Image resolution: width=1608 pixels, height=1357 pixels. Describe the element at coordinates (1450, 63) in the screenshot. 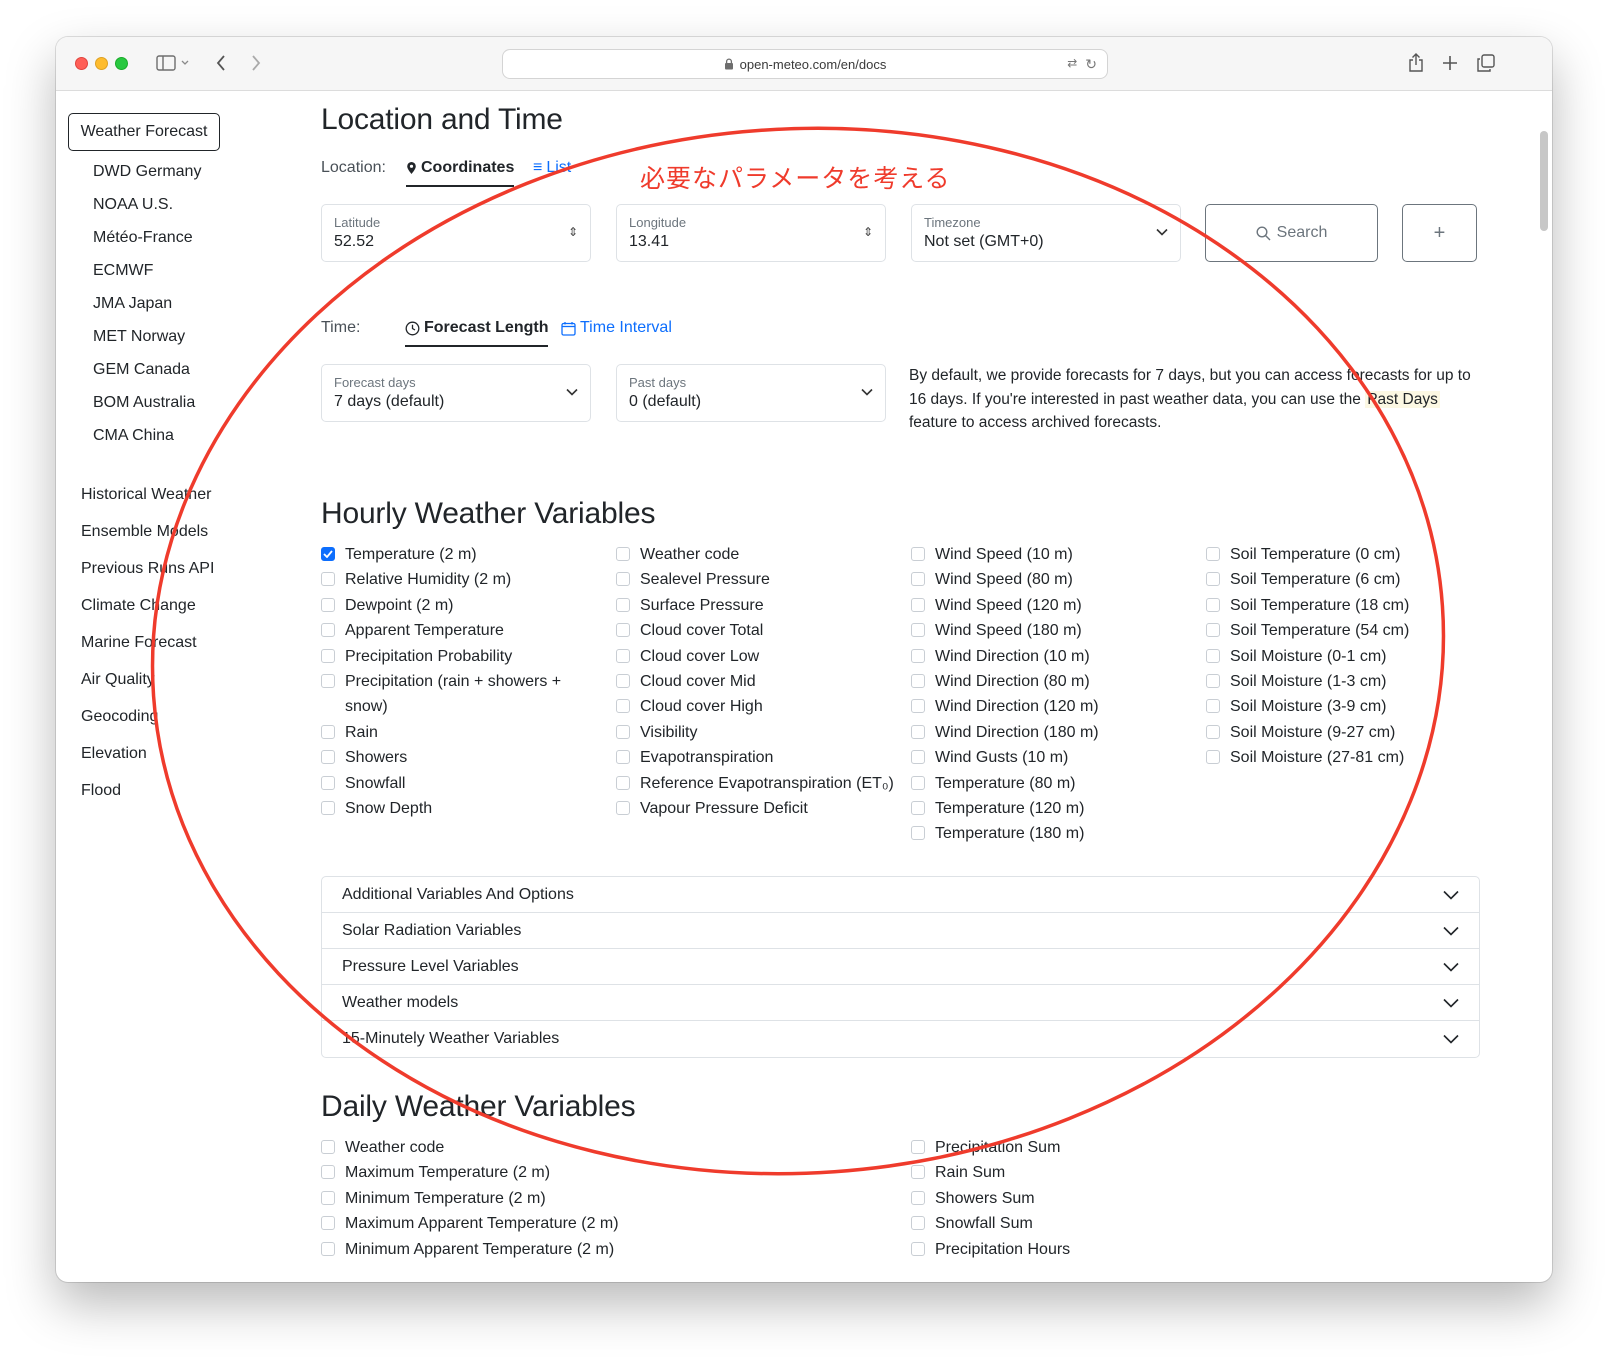

I see `new-tab-icon` at that location.